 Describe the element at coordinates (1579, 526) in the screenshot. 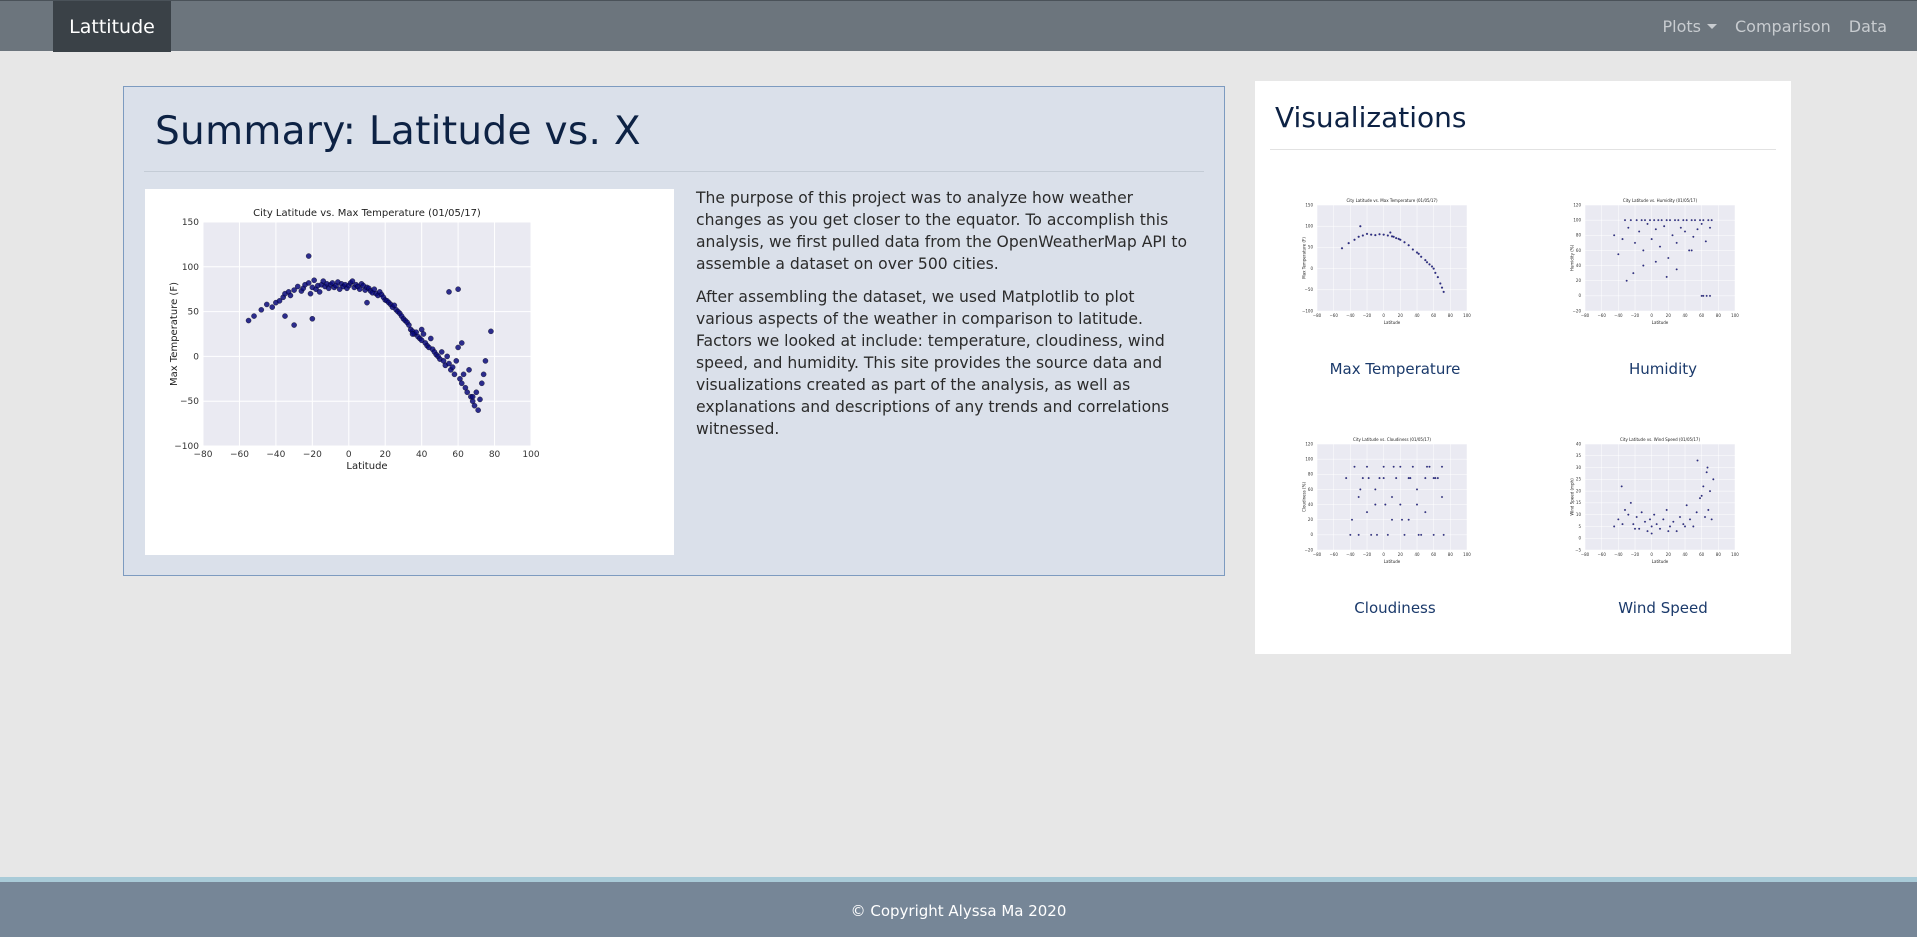

I see `y-tick-label: 5` at that location.